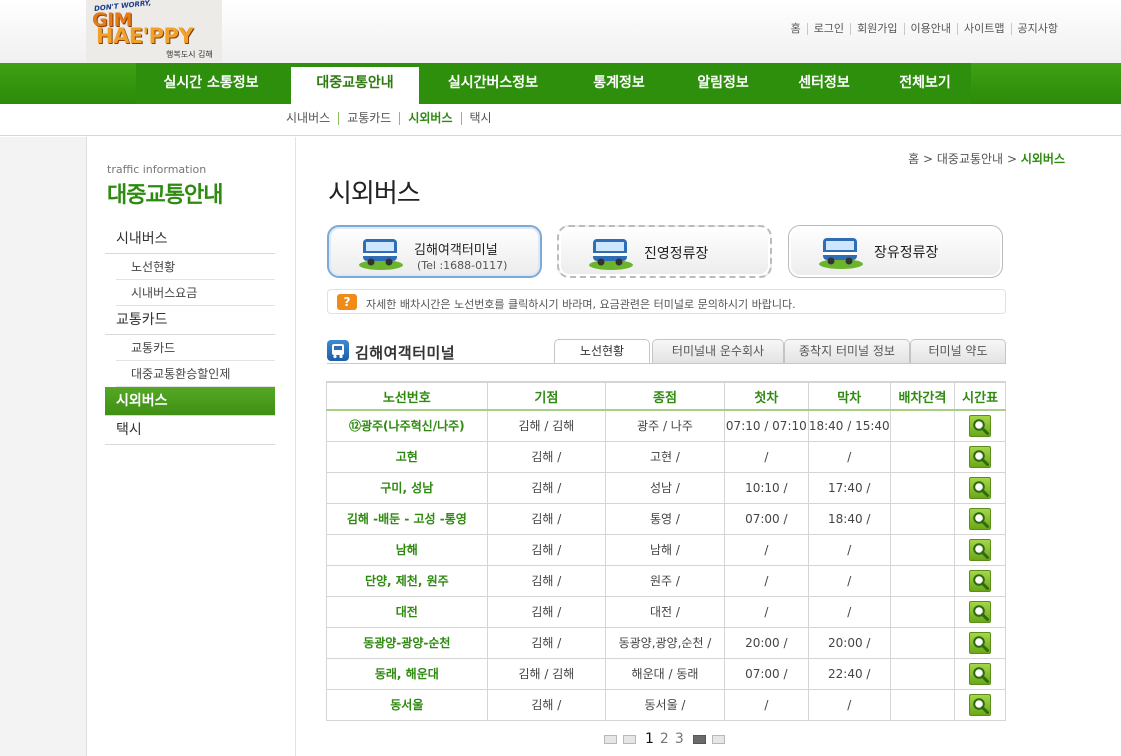 This screenshot has width=1121, height=756. Describe the element at coordinates (666, 363) in the screenshot. I see `tab-divider` at that location.